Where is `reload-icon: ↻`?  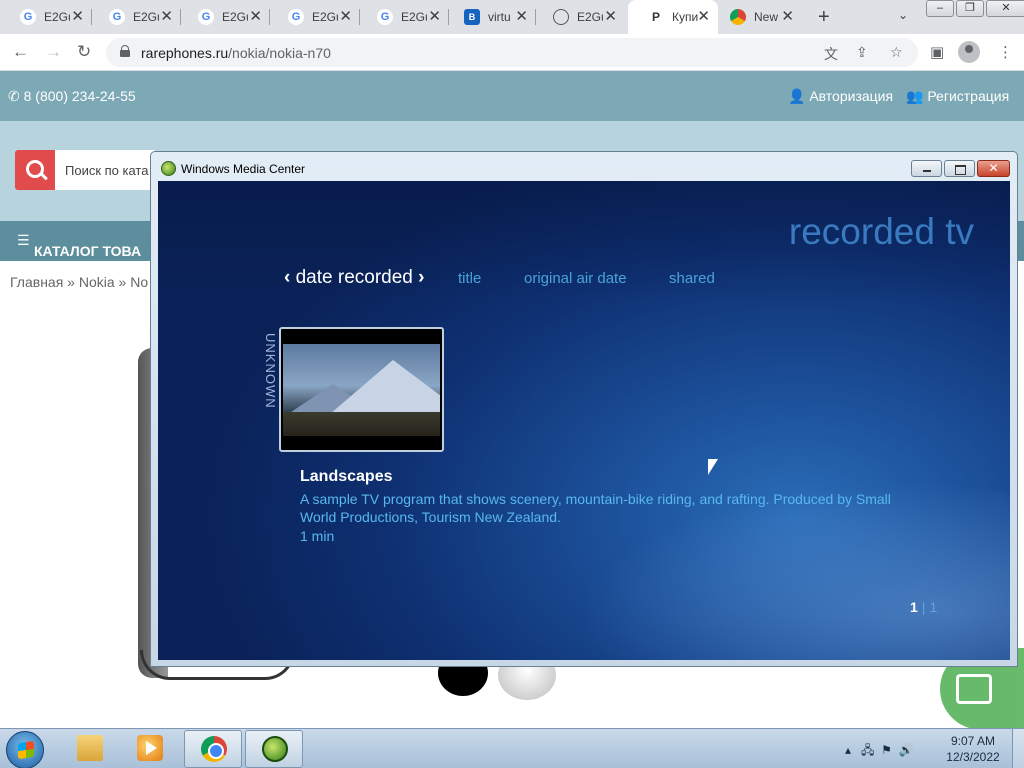
reload-icon: ↻ is located at coordinates (84, 52).